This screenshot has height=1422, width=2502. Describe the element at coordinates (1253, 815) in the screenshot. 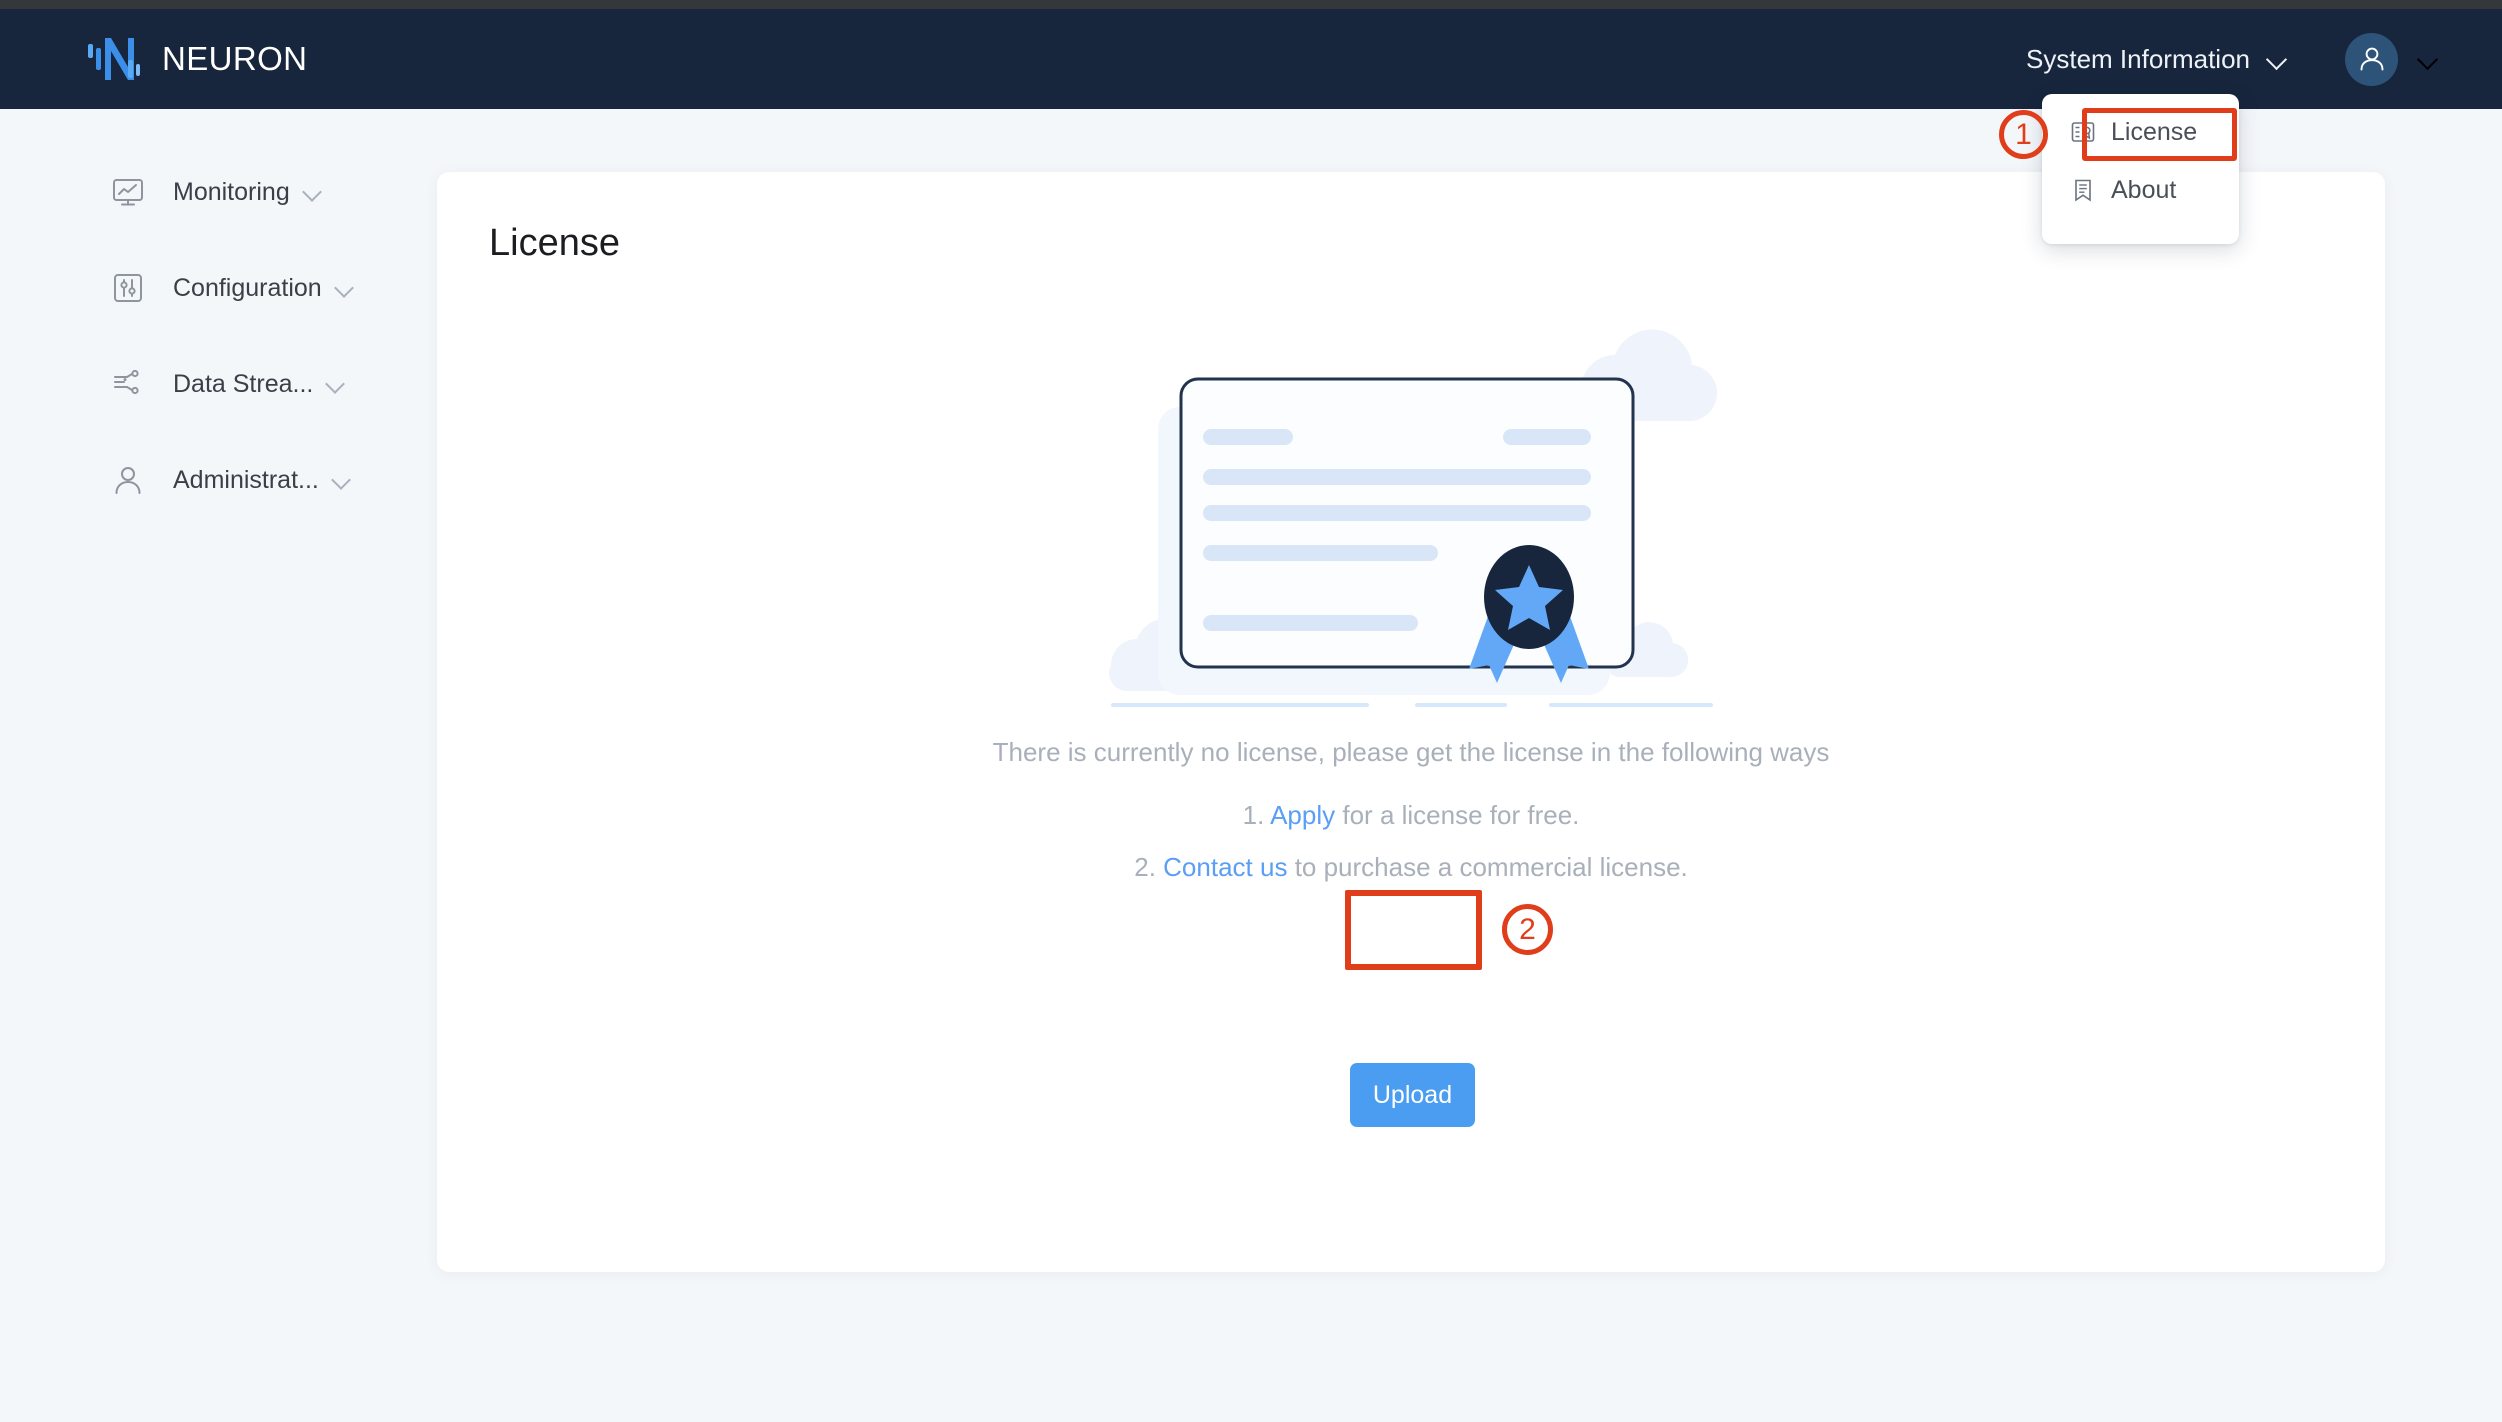

I see `option-number: 1.` at that location.